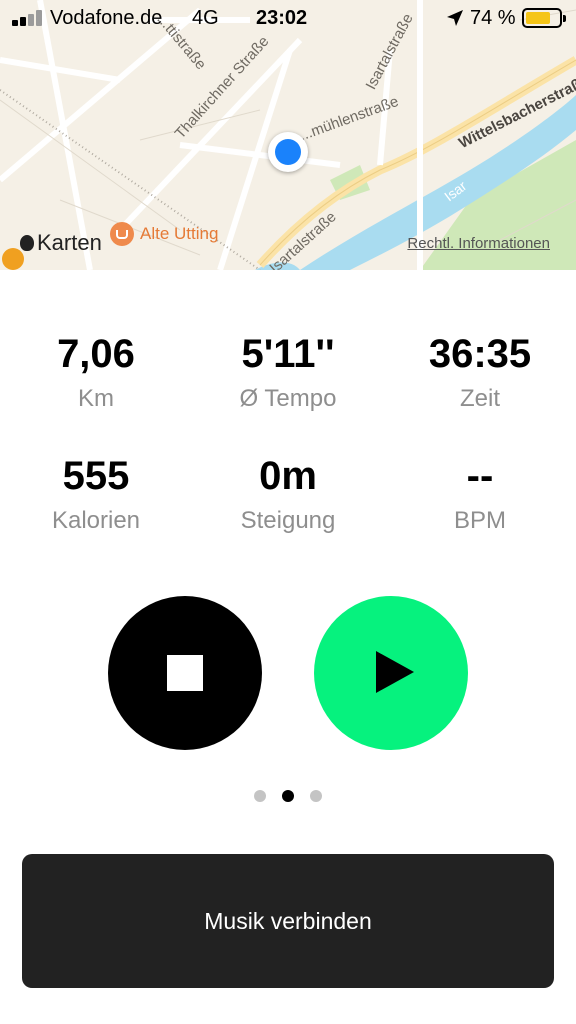 This screenshot has height=1024, width=576. Describe the element at coordinates (288, 502) in the screenshot. I see `stat-elevation: 0m Steigung` at that location.